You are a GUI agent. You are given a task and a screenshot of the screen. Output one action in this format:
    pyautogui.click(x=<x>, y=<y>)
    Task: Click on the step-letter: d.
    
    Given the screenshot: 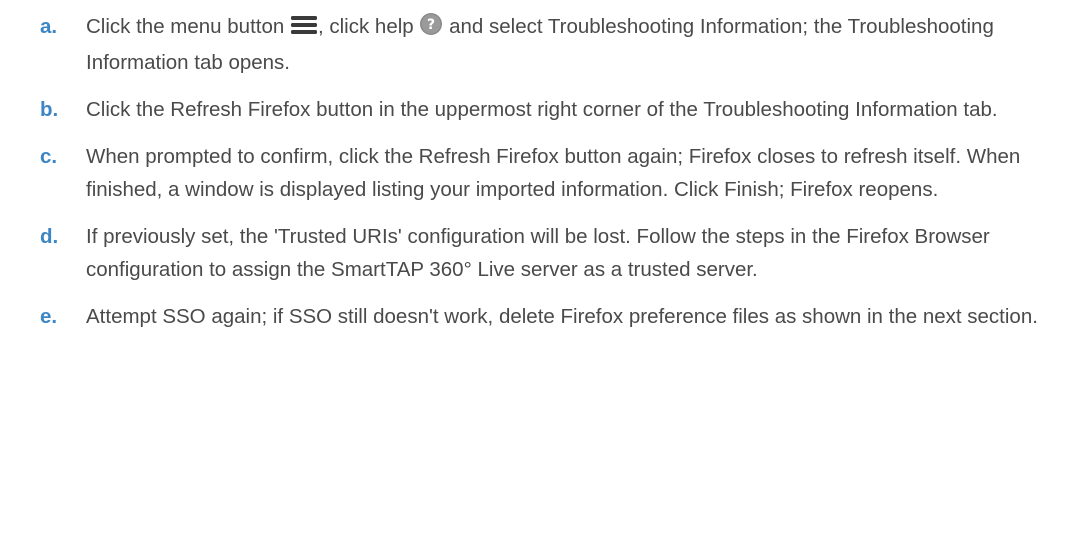 What is the action you would take?
    pyautogui.click(x=49, y=236)
    